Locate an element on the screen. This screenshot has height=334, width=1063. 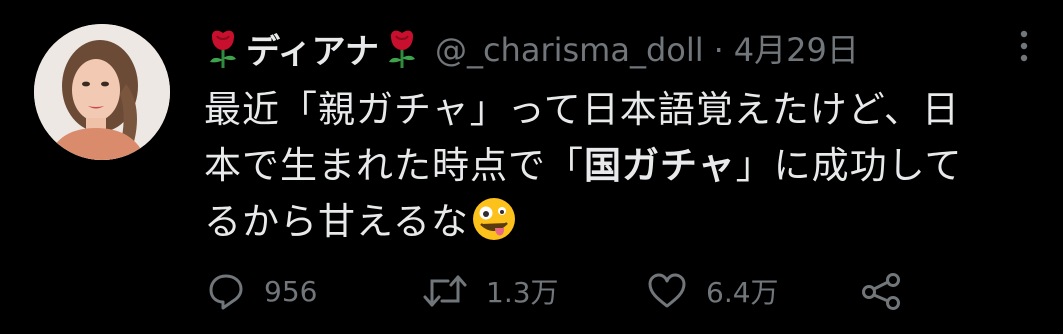
more-options-icon is located at coordinates (1024, 46).